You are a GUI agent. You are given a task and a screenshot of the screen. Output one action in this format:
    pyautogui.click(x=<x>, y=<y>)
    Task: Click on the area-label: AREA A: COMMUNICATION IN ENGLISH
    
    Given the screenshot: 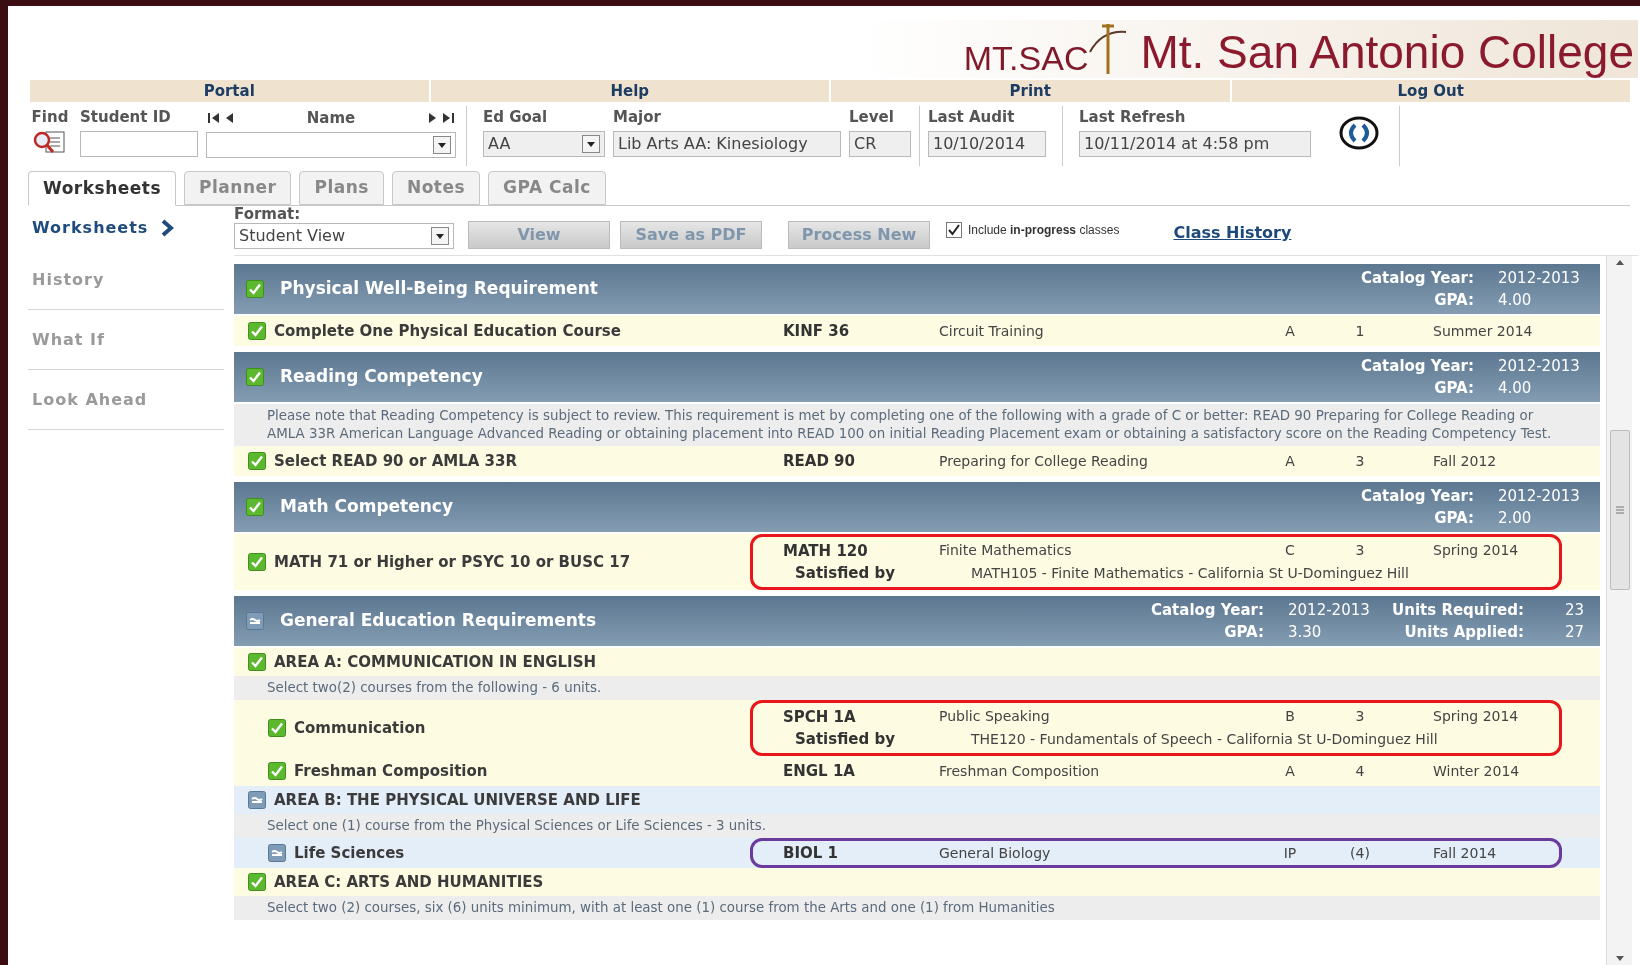 What is the action you would take?
    pyautogui.click(x=435, y=662)
    